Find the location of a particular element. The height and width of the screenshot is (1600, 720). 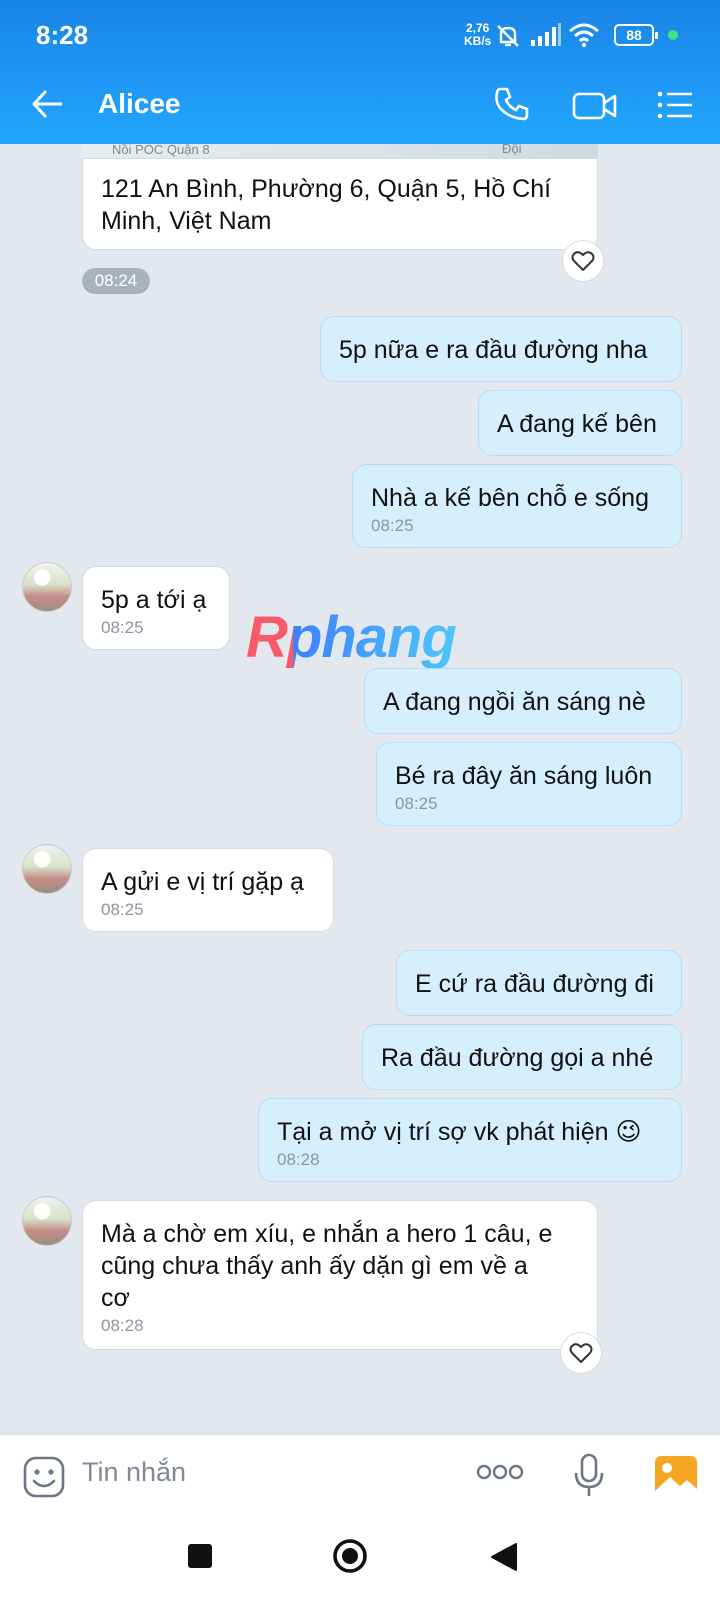

network-speed: 2,76 KB/s is located at coordinates (477, 35).